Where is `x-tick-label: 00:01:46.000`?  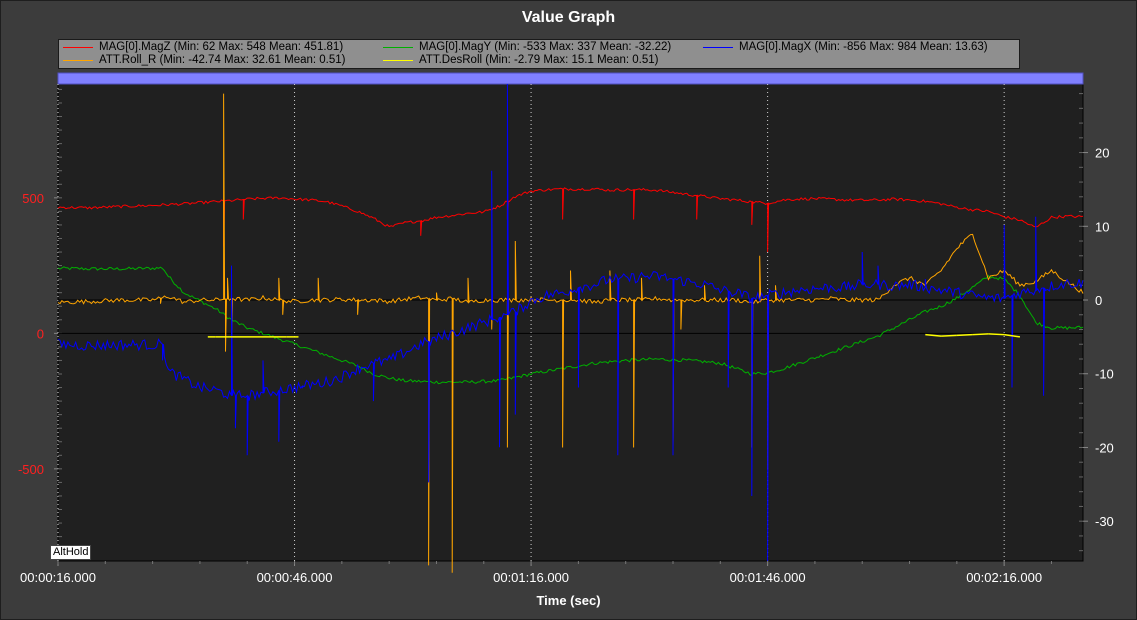 x-tick-label: 00:01:46.000 is located at coordinates (768, 577).